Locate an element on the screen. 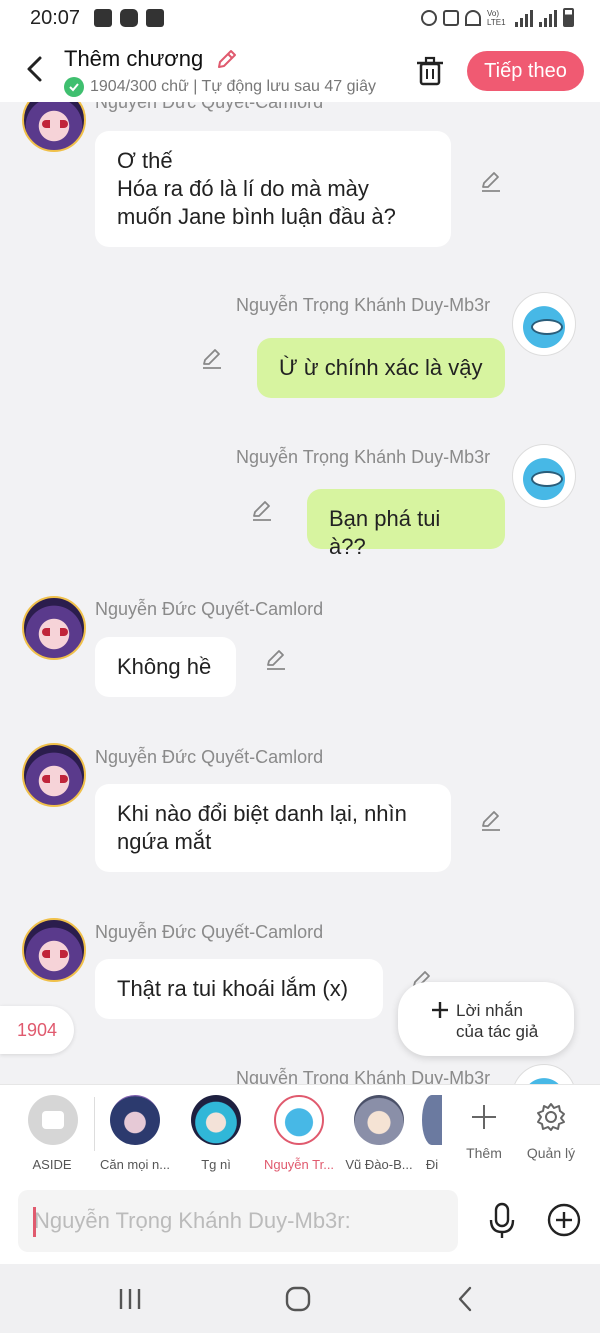  signal-icon is located at coordinates (524, 18).